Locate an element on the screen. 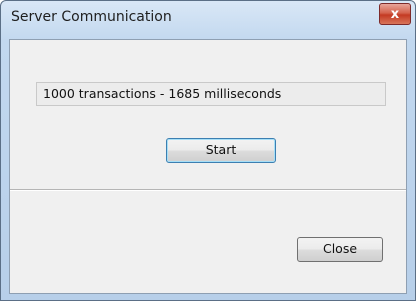 This screenshot has height=301, width=416. close-icon: x is located at coordinates (395, 14).